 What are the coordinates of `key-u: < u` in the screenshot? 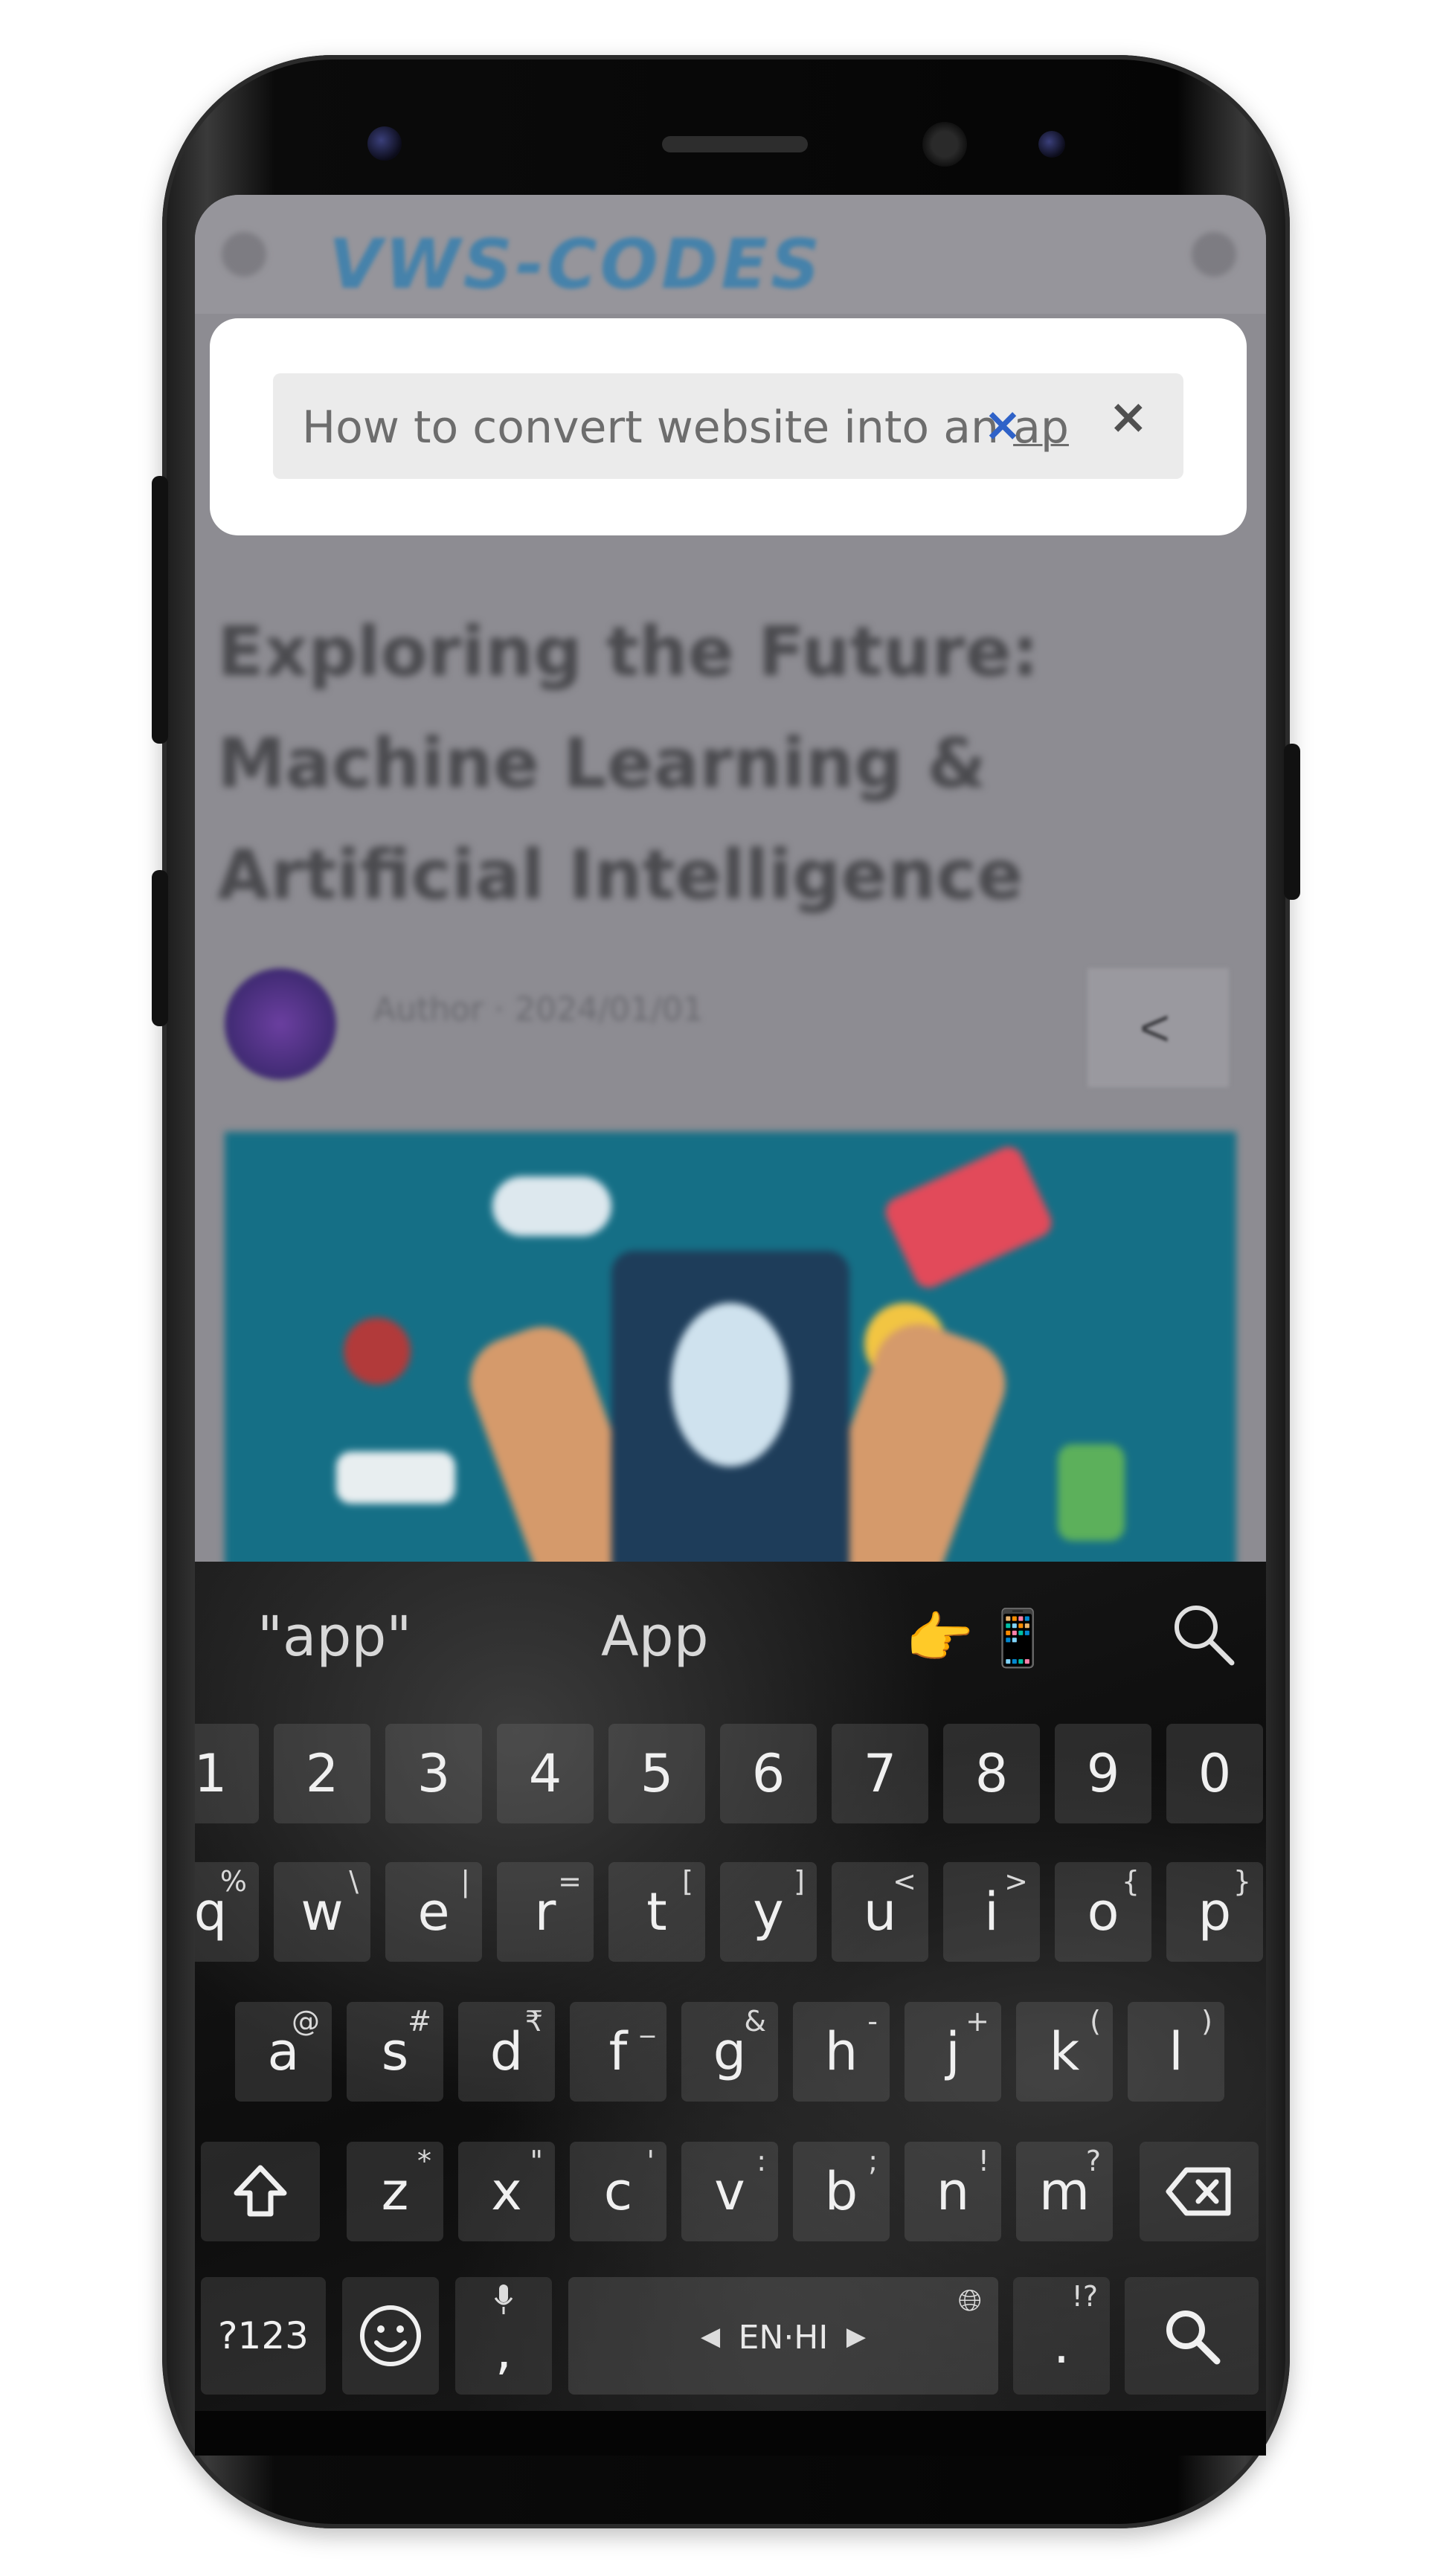 It's located at (880, 1912).